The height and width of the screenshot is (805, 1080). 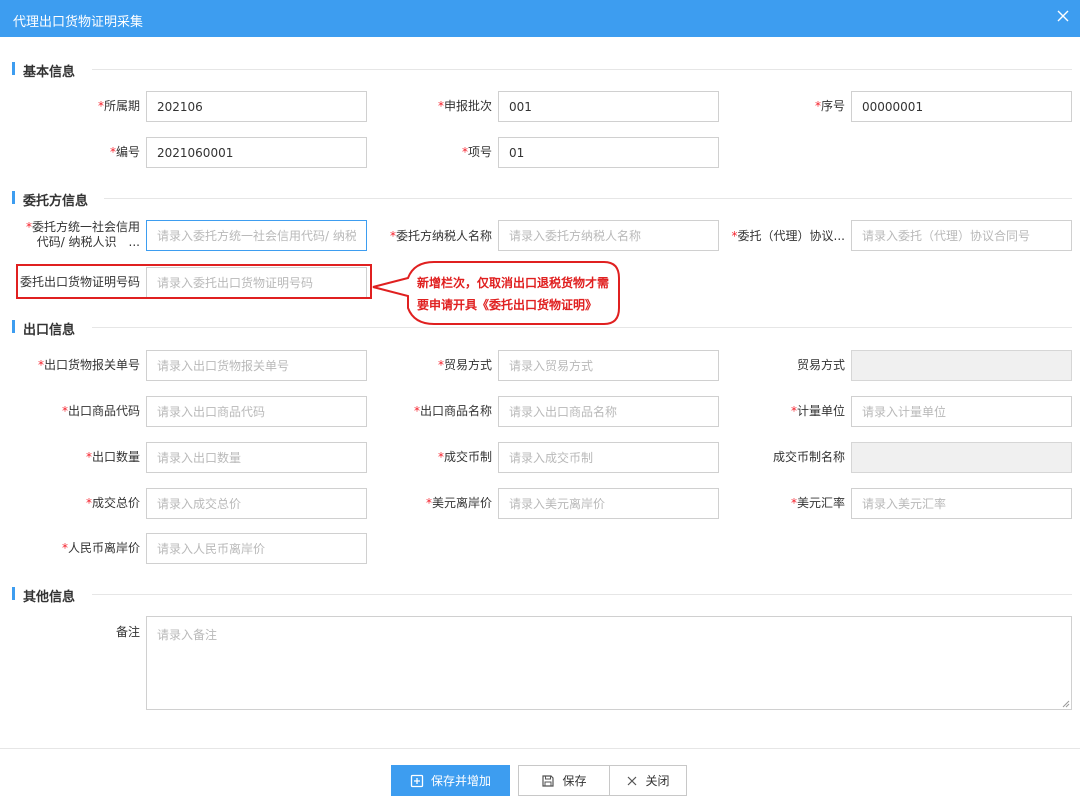 What do you see at coordinates (112, 457) in the screenshot?
I see `quantity-label: *出口数量` at bounding box center [112, 457].